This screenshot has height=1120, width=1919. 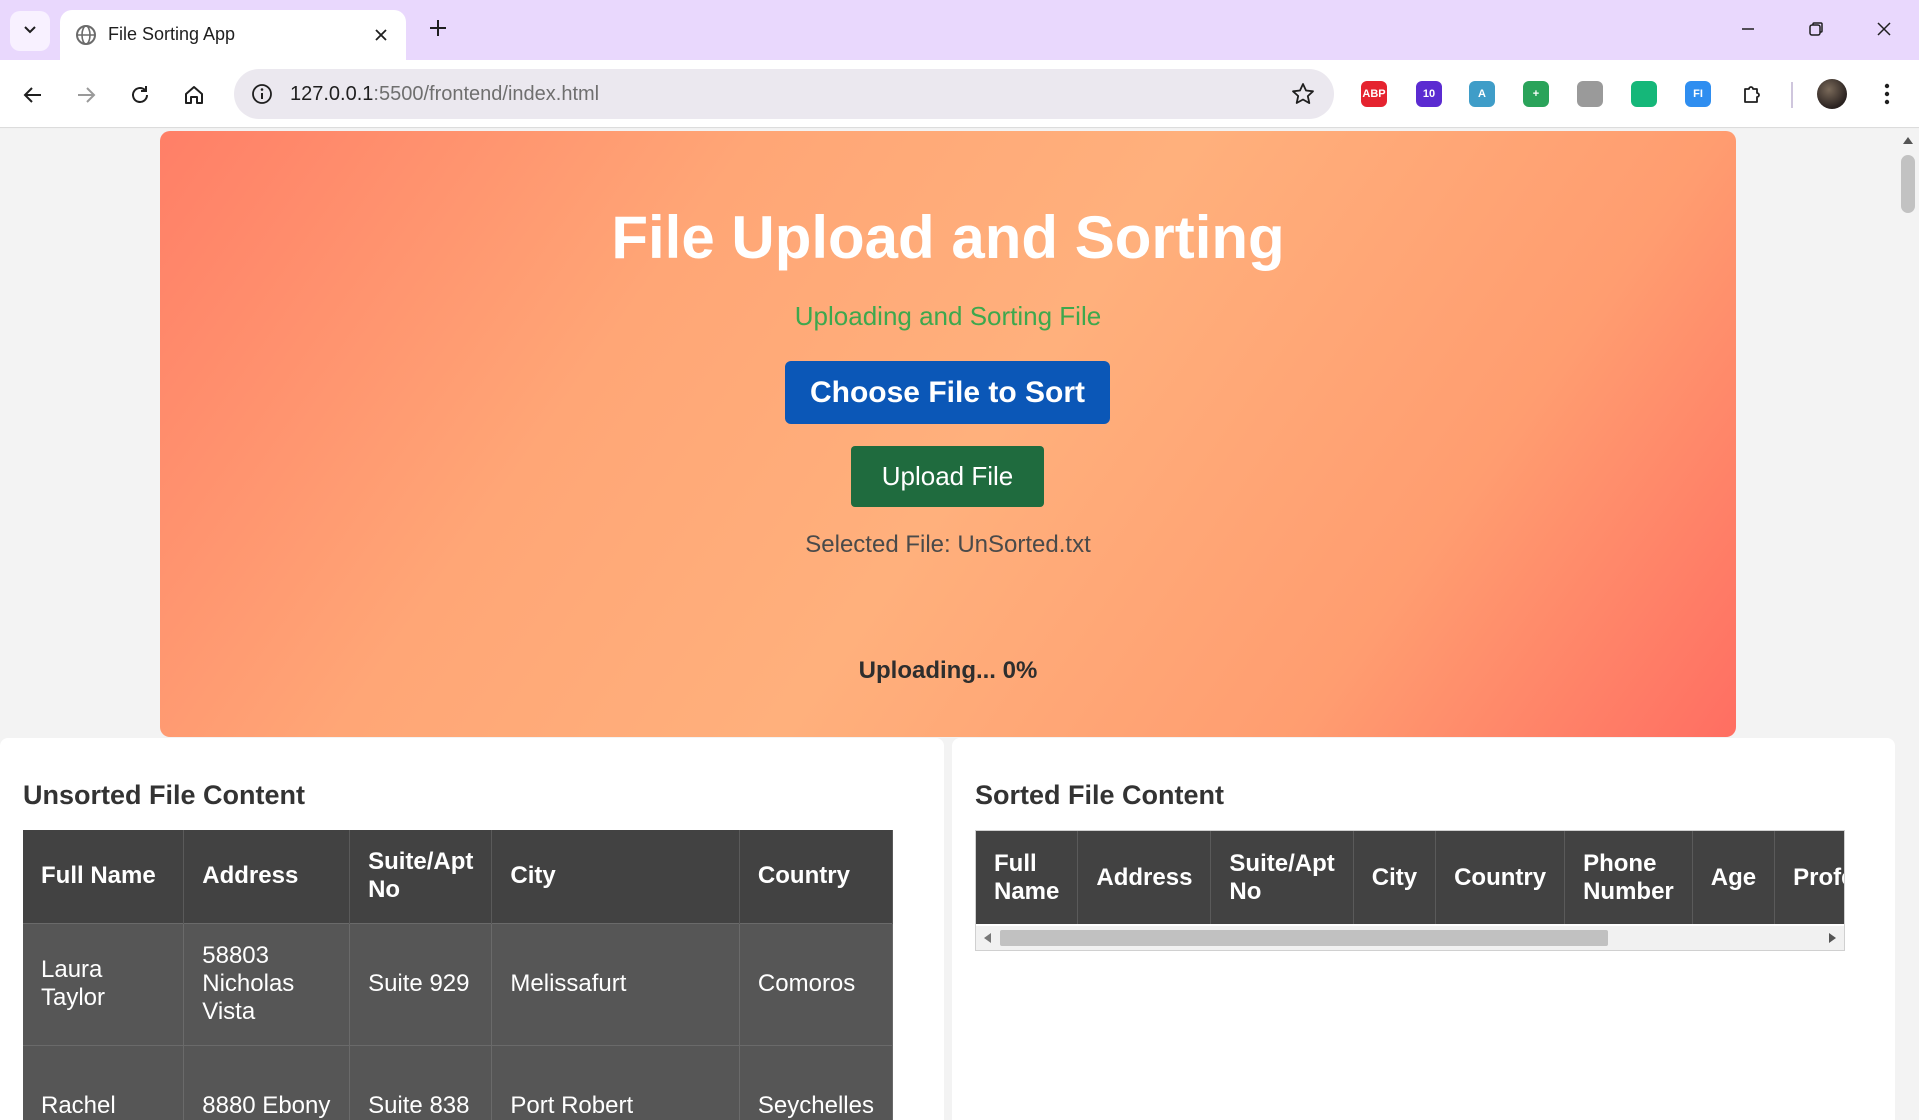 I want to click on table-cell: 8880 Ebony, so click(x=267, y=1082).